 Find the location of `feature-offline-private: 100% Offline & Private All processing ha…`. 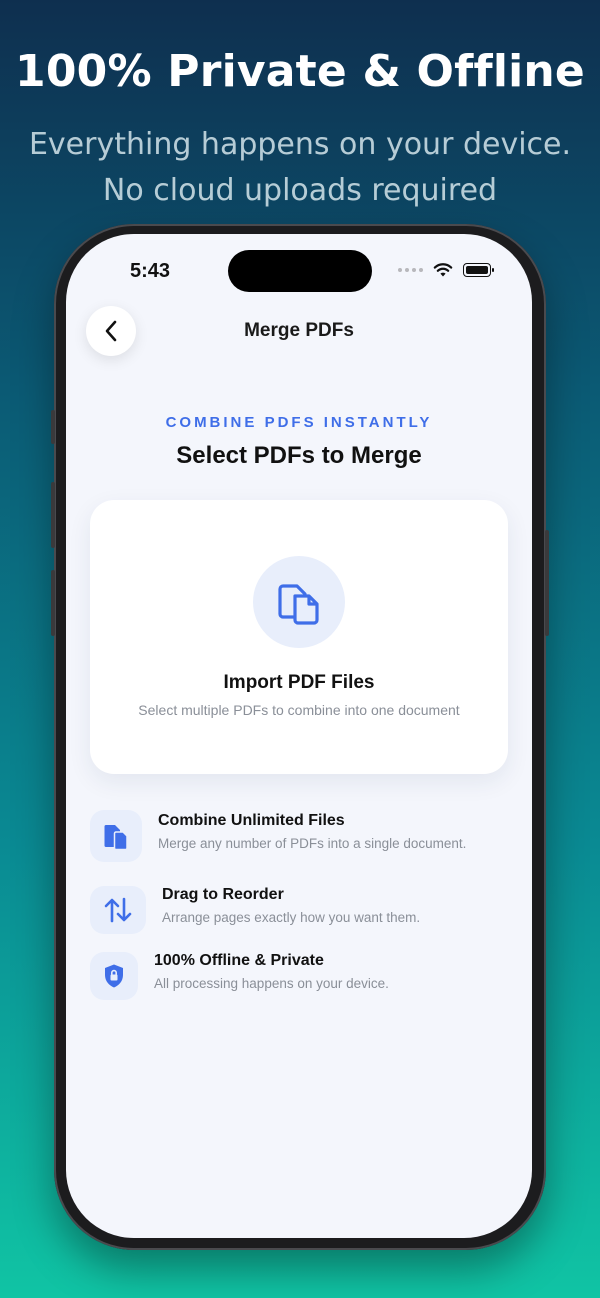

feature-offline-private: 100% Offline & Private All processing ha… is located at coordinates (299, 978).